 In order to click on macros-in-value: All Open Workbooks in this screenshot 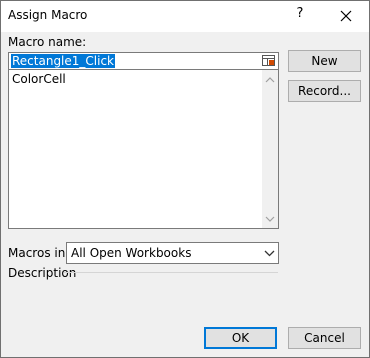, I will do `click(131, 253)`.